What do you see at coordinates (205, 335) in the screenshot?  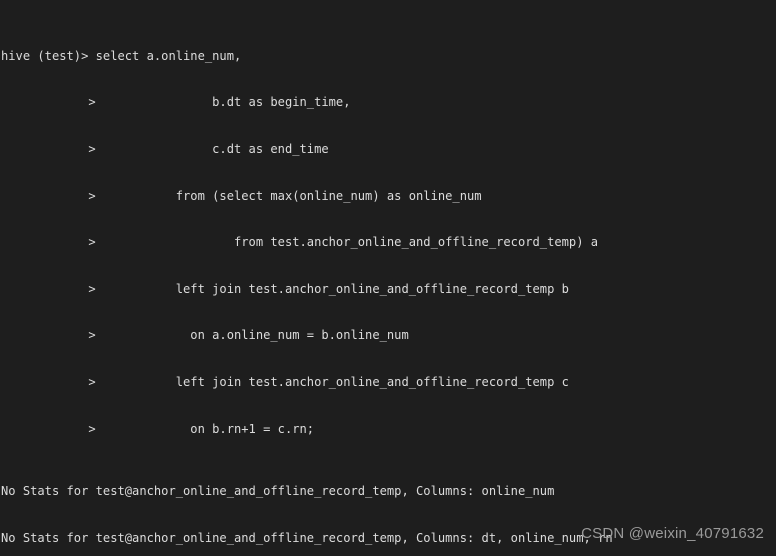 I see `query-continuation-line: > on a.online_num = b.online_num` at bounding box center [205, 335].